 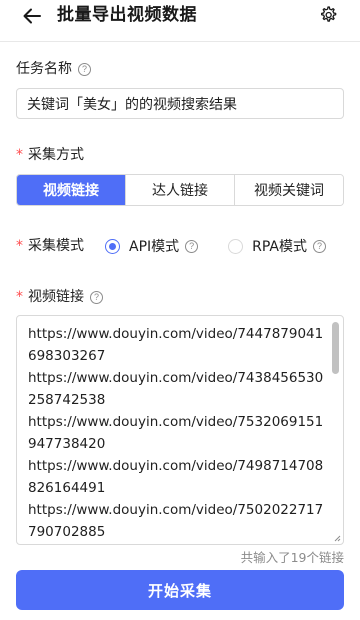 I want to click on link-count-text: 共输入了19个链接, so click(x=292, y=557).